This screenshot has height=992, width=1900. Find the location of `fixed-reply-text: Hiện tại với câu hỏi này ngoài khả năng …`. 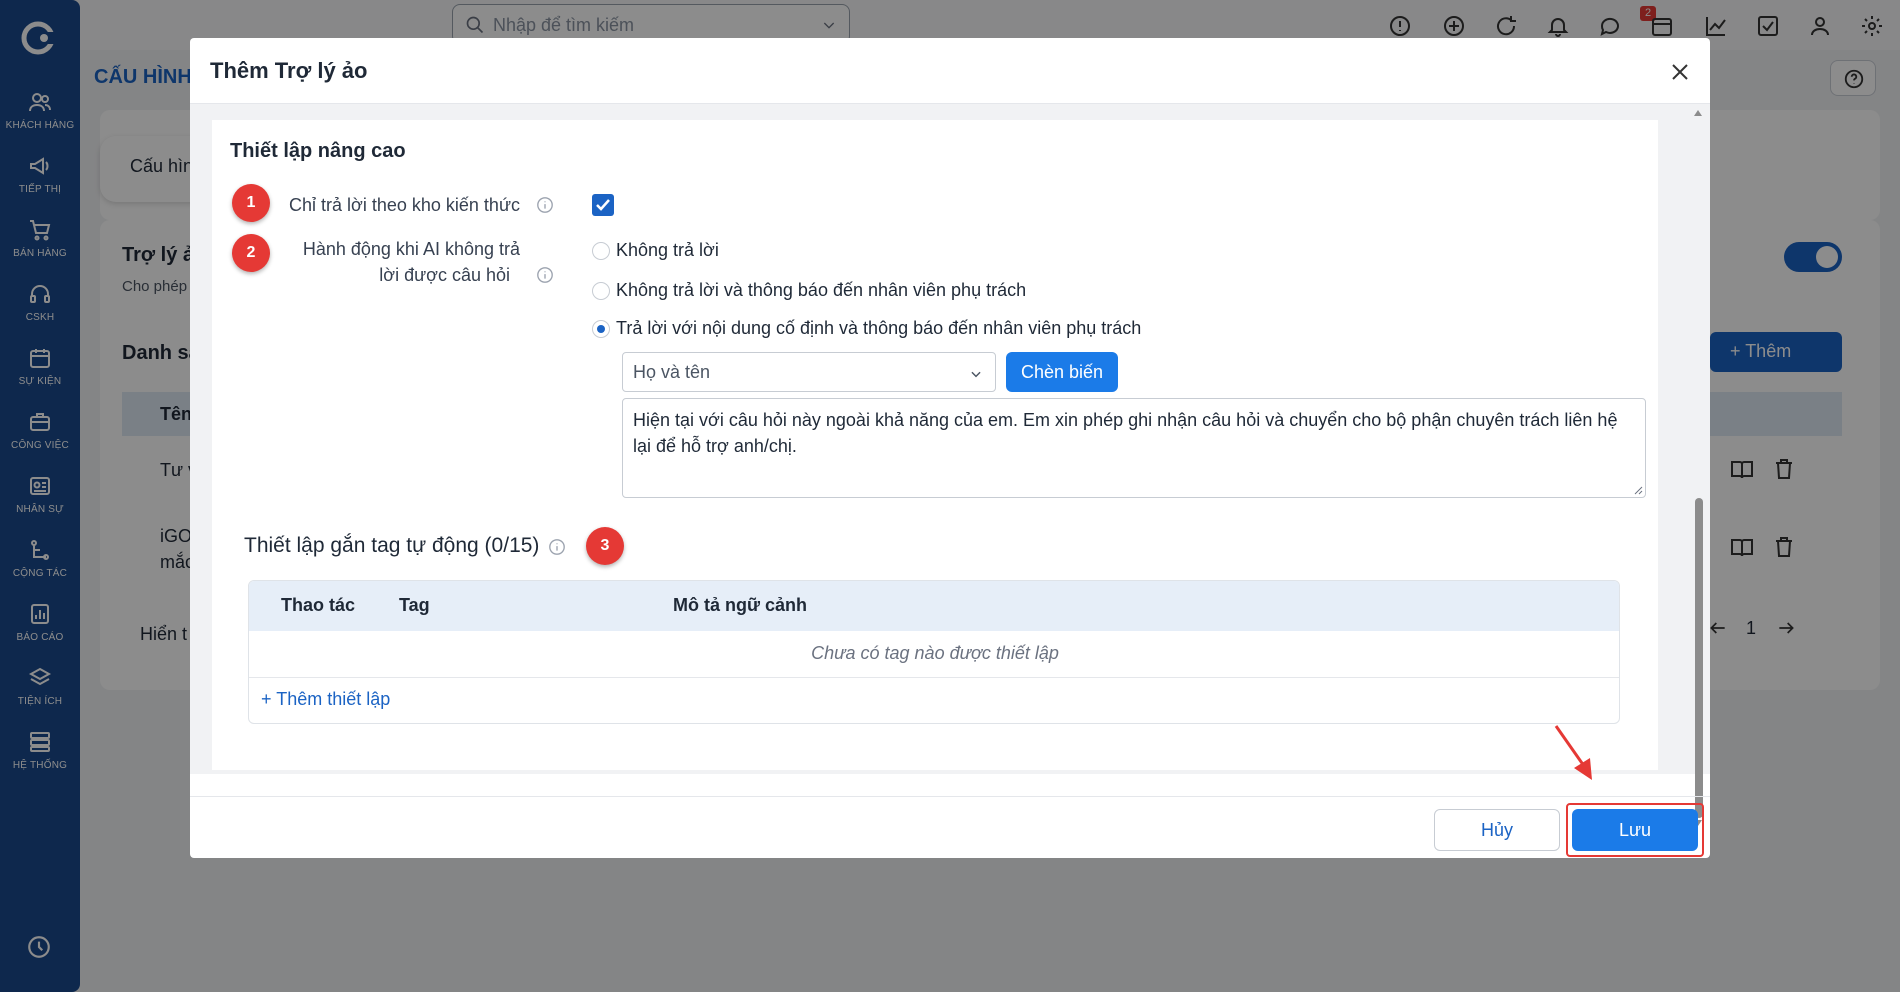

fixed-reply-text: Hiện tại với câu hỏi này ngoài khả năng … is located at coordinates (1125, 433).